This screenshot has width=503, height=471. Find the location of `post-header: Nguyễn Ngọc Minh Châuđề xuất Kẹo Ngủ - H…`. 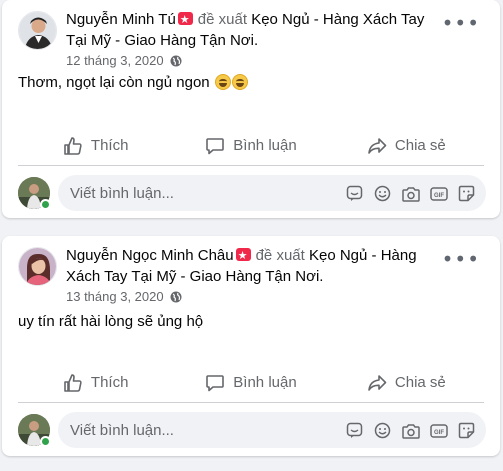

post-header: Nguyễn Ngọc Minh Châuđề xuất Kẹo Ngủ - H… is located at coordinates (256, 275).